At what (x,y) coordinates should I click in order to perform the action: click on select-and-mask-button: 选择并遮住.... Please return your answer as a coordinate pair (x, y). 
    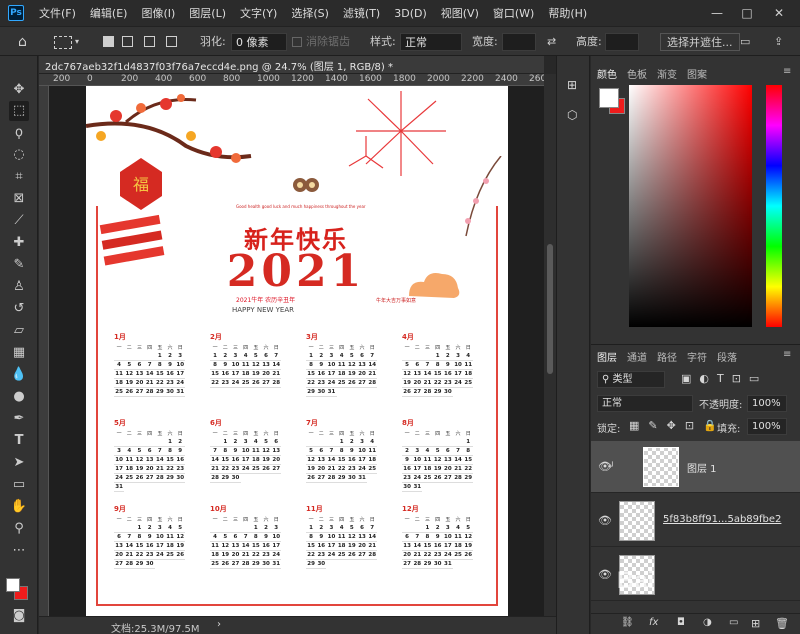
    Looking at the image, I should click on (700, 42).